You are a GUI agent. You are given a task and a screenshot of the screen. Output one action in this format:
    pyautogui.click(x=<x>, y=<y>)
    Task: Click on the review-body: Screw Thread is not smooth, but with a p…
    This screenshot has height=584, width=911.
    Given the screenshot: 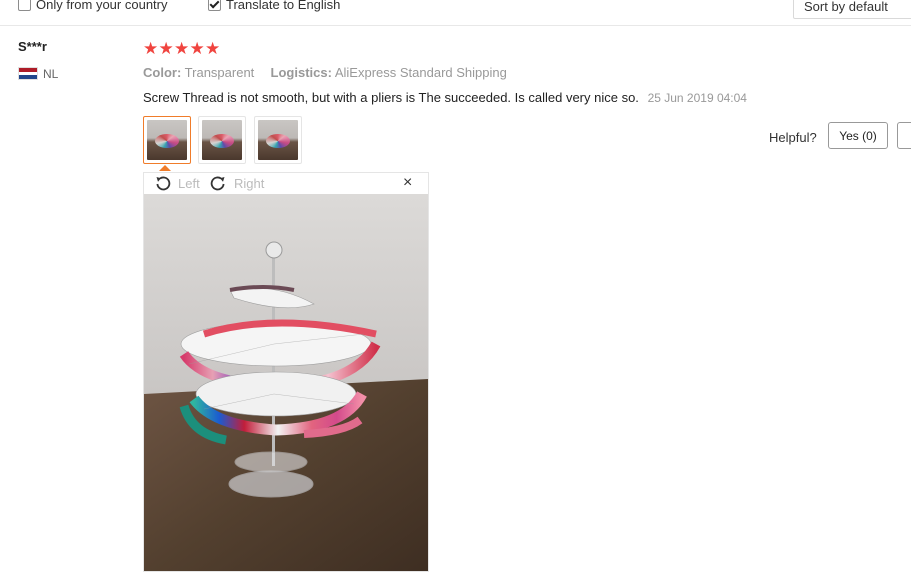 What is the action you would take?
    pyautogui.click(x=445, y=97)
    